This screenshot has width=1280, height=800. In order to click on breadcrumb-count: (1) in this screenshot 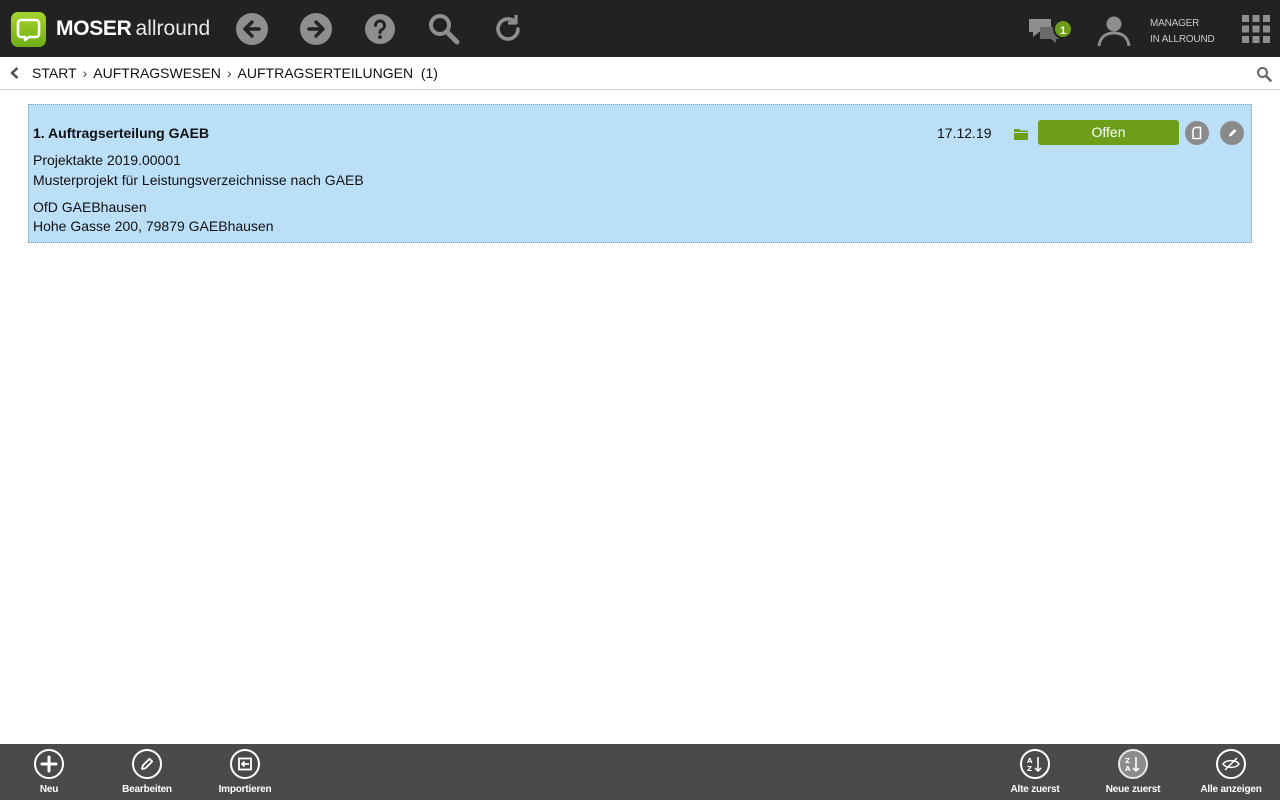, I will do `click(429, 73)`.